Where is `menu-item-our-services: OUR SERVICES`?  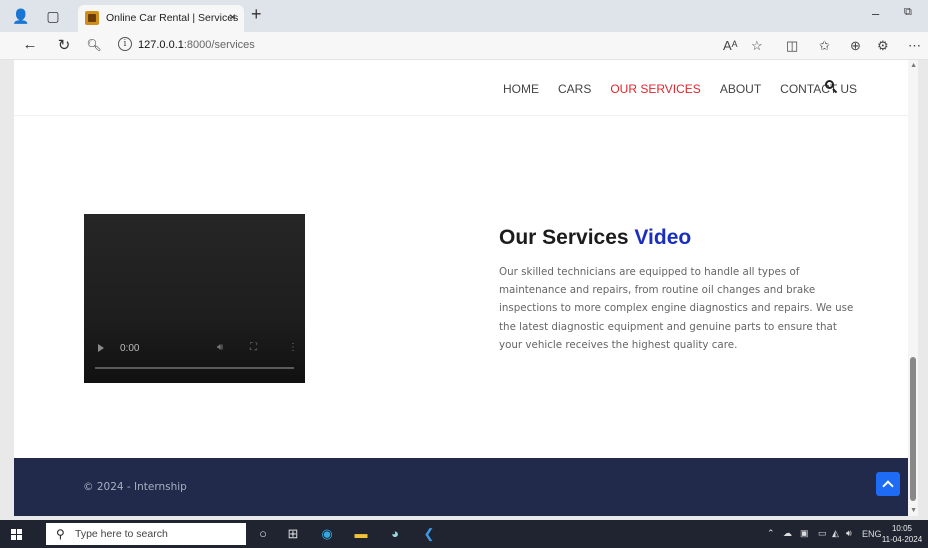
menu-item-our-services: OUR SERVICES is located at coordinates (655, 89).